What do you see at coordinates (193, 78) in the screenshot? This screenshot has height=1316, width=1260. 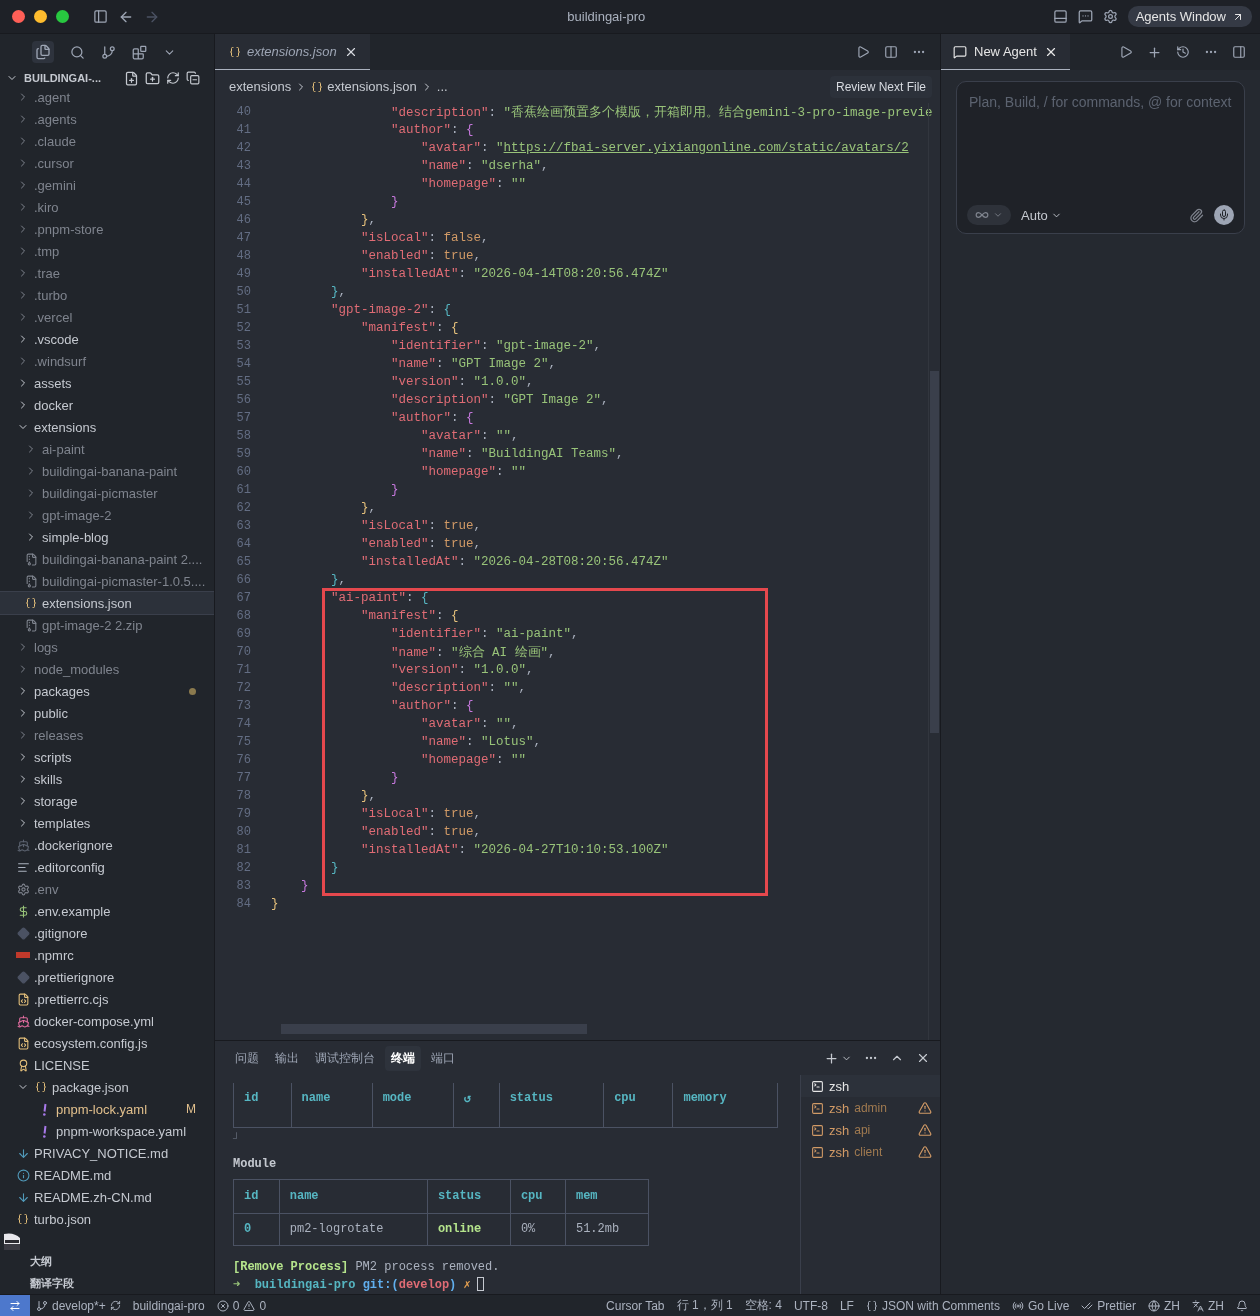 I see `collapse-all-icon` at bounding box center [193, 78].